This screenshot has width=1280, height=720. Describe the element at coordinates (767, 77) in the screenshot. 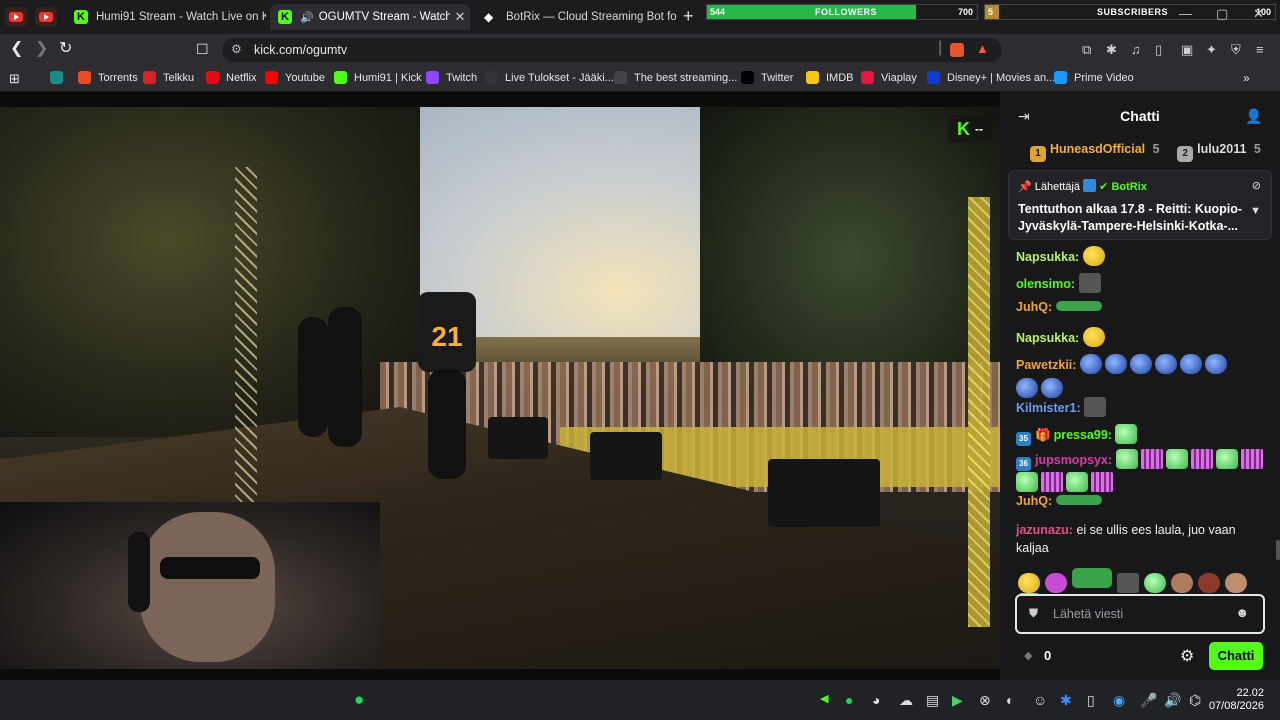

I see `bookmark-item: Twitter` at that location.